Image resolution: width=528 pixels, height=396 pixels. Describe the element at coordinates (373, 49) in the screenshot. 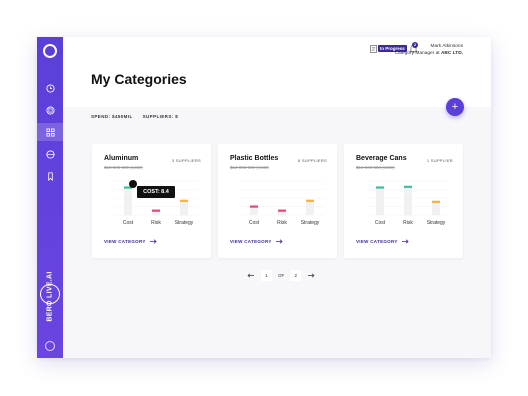

I see `document-icon` at that location.